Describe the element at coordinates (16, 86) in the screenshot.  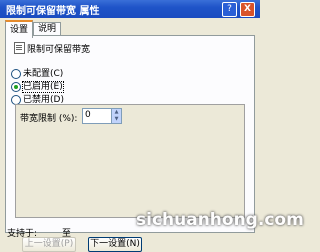
I see `radio-button-checked-icon` at that location.